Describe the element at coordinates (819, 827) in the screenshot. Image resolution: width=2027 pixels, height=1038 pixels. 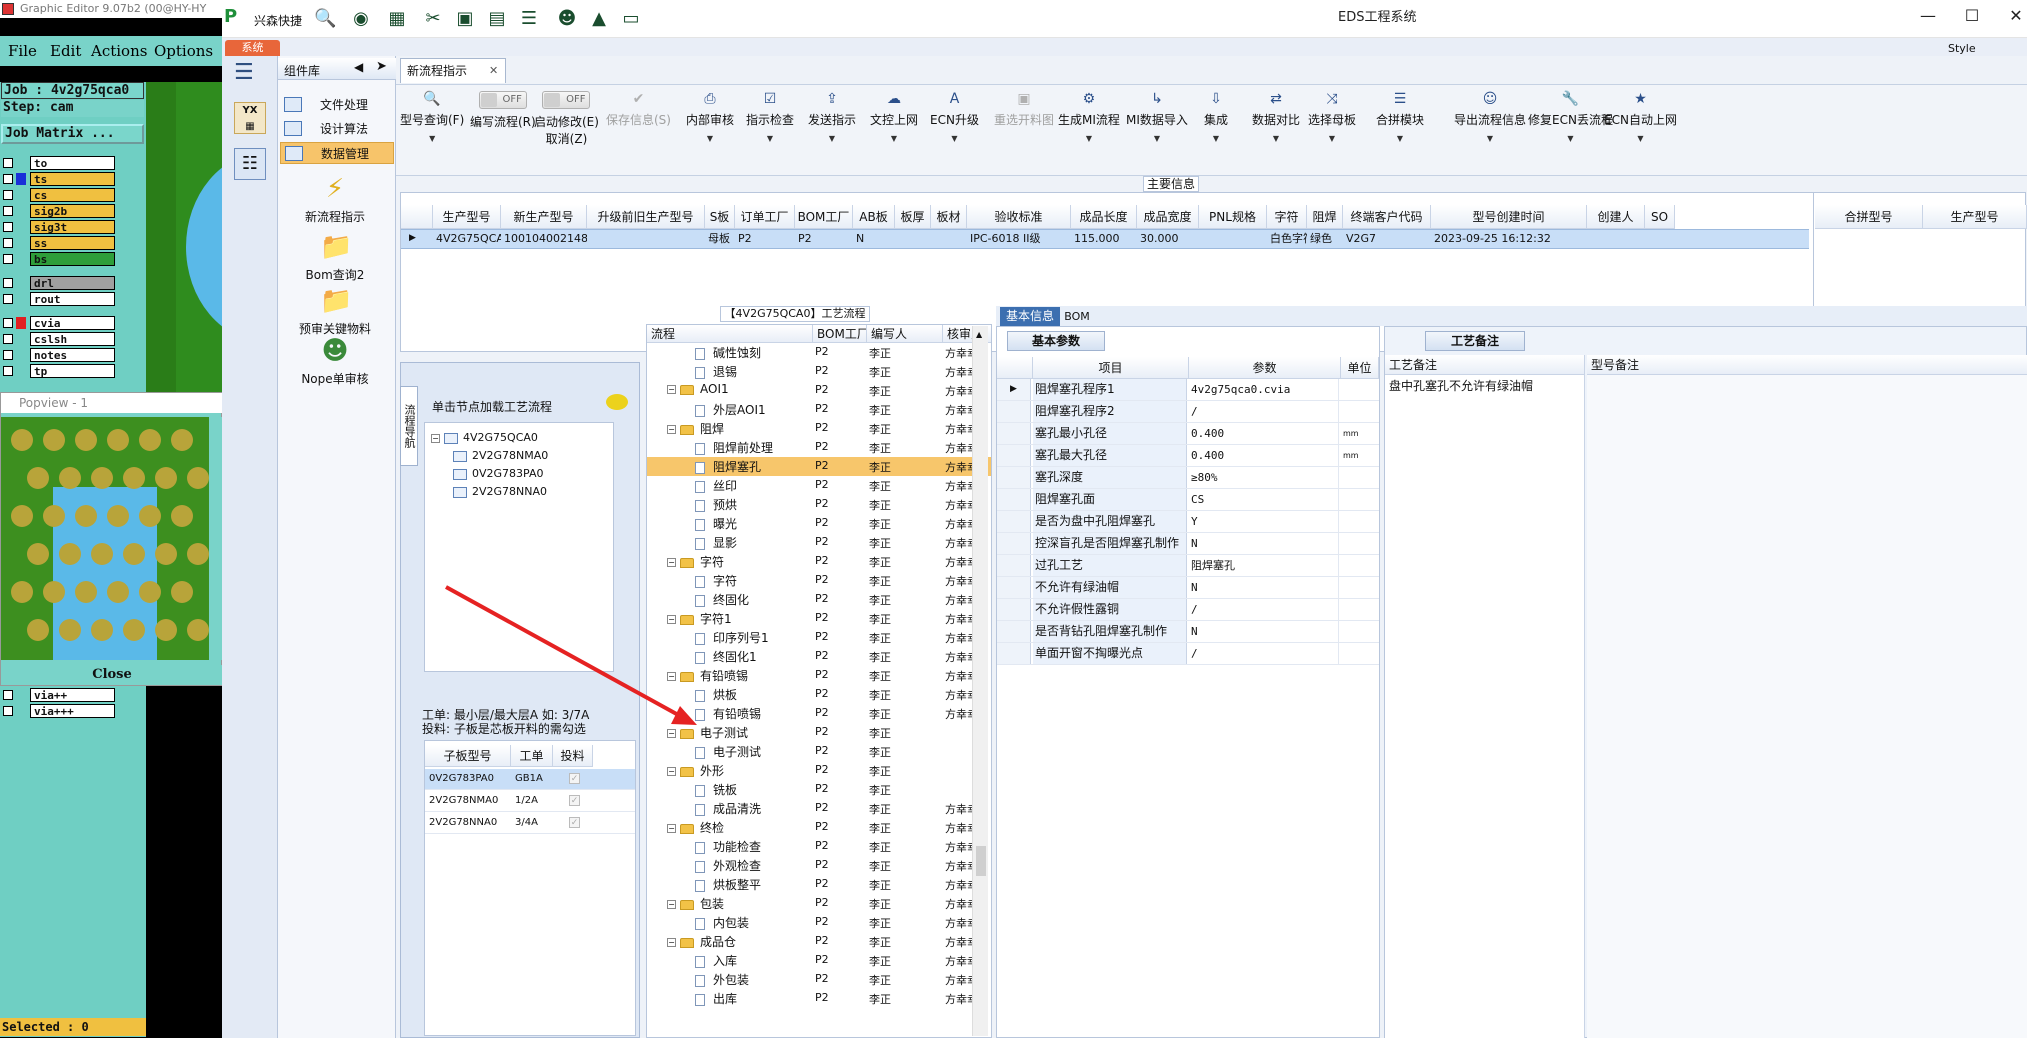
I see `process-row: −终检P2李正方幸幸已审核` at that location.